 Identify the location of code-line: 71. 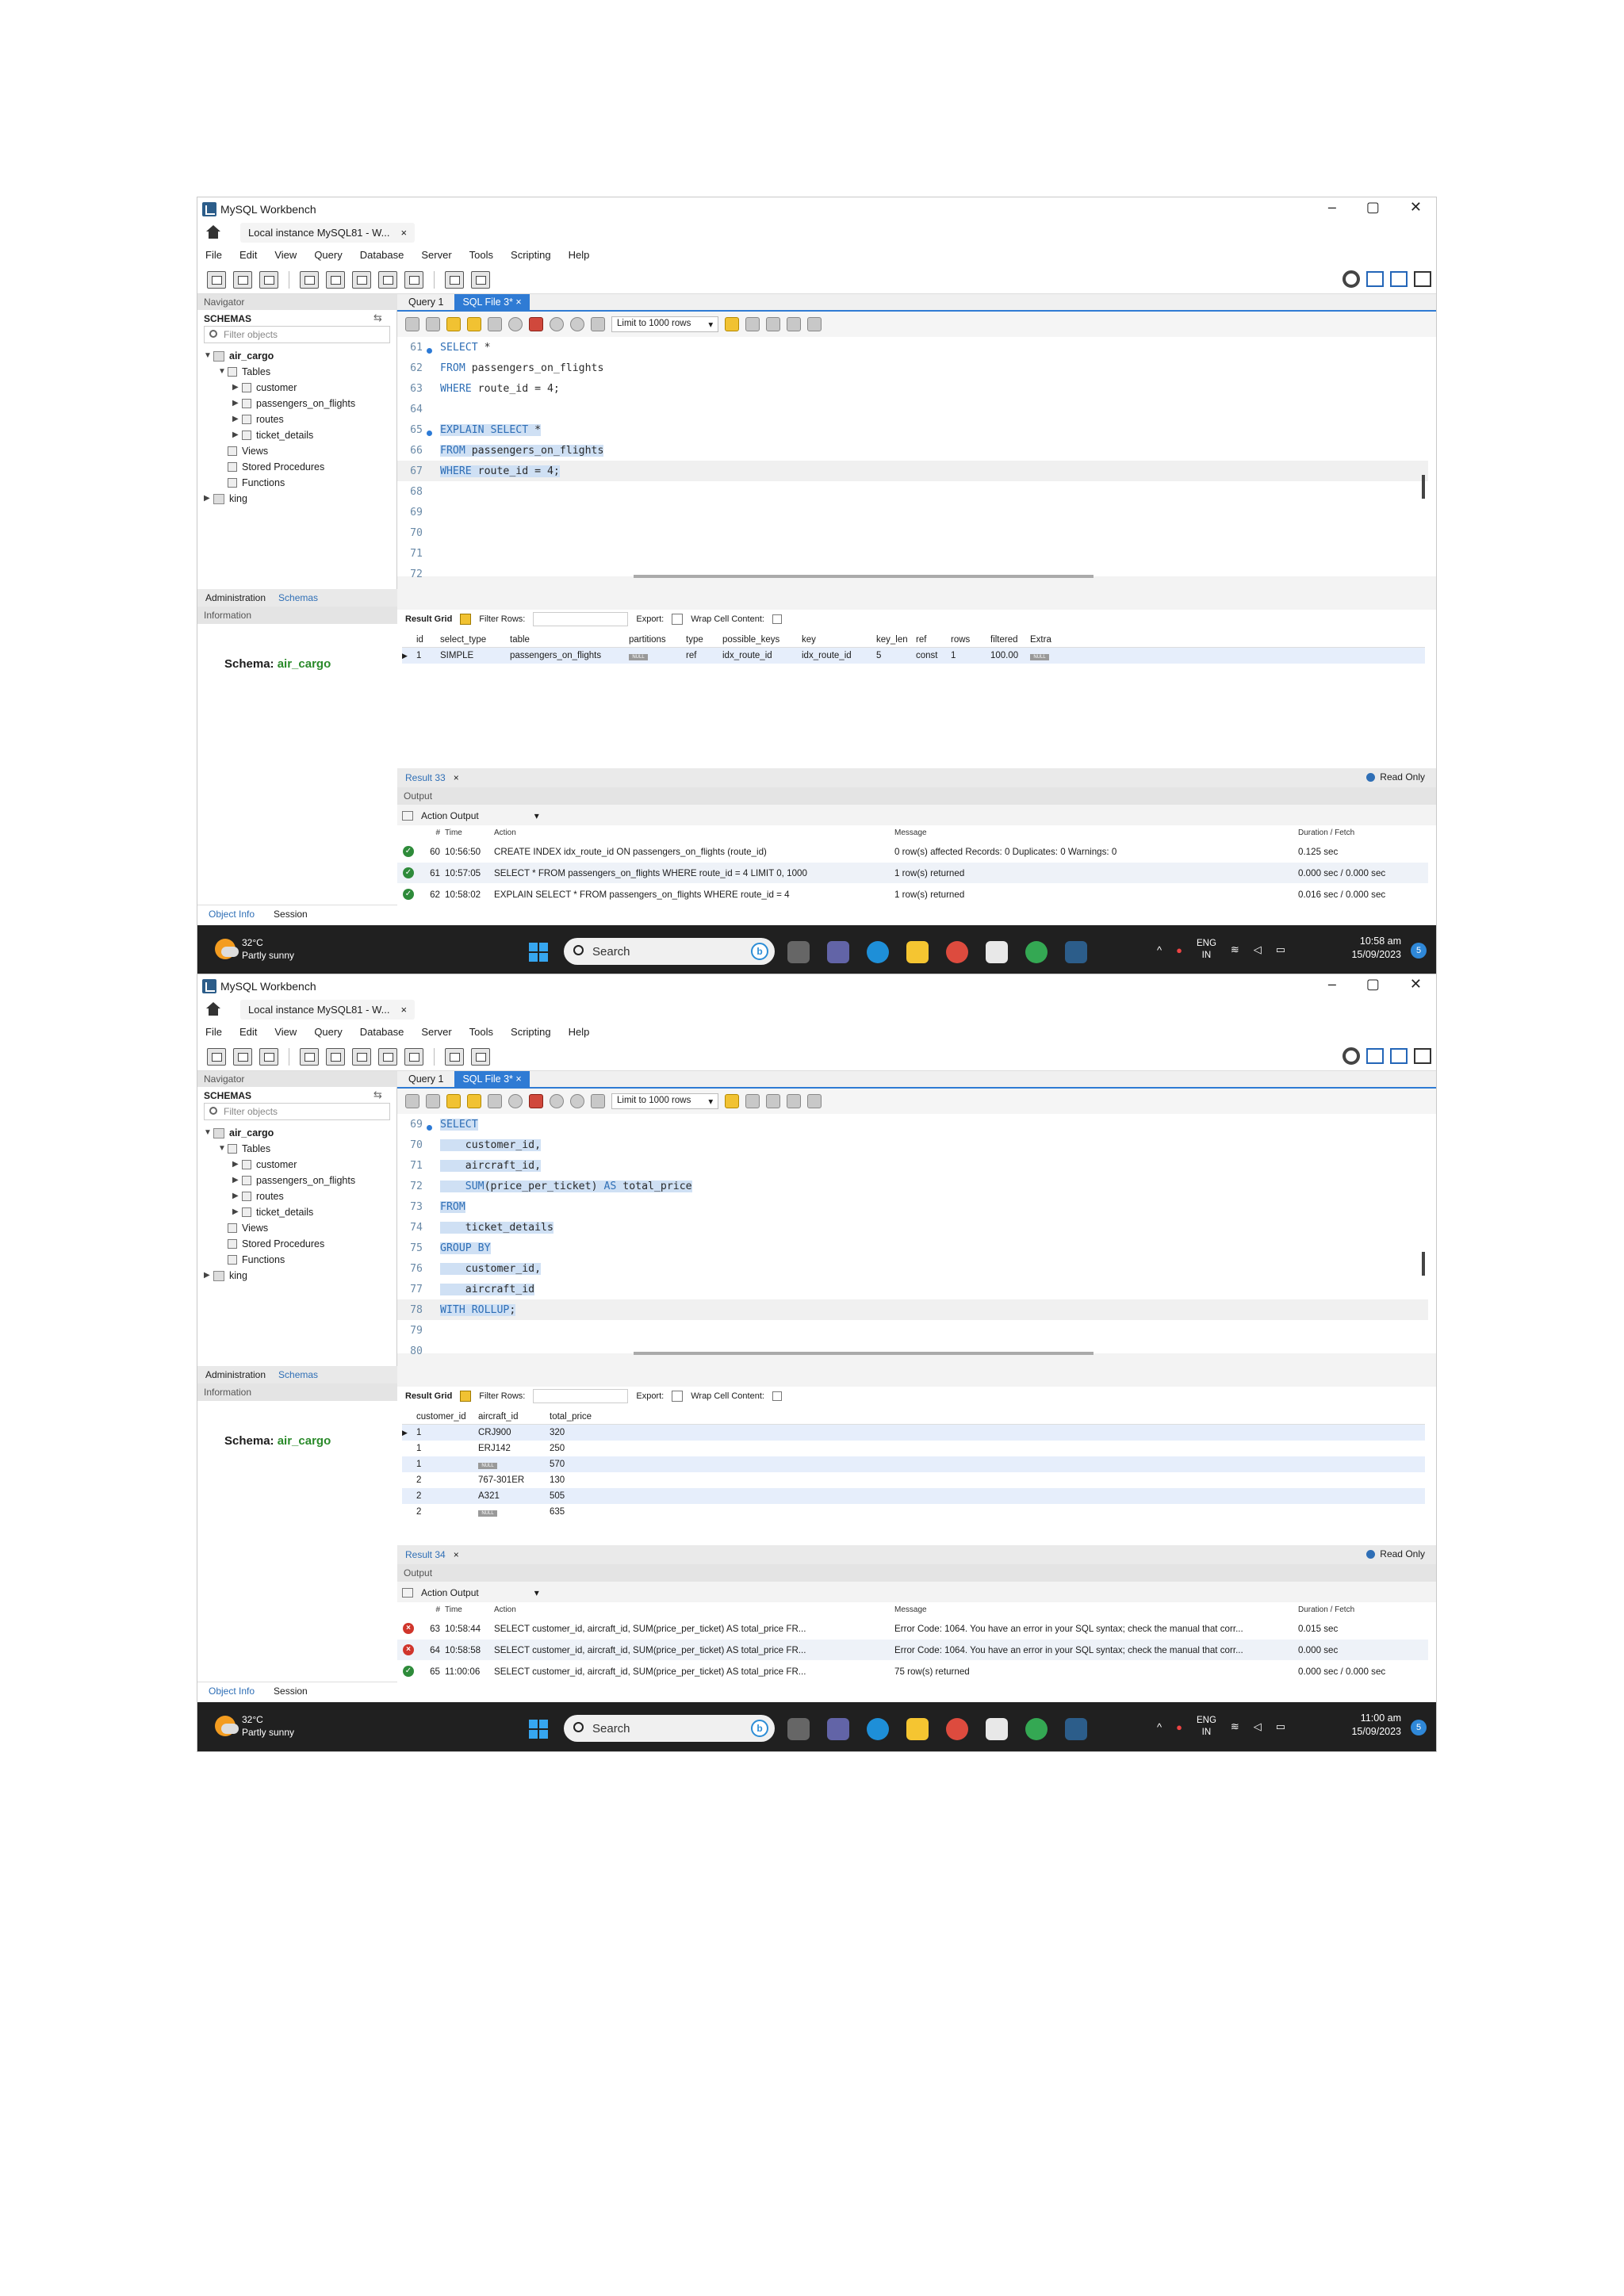
(912, 554).